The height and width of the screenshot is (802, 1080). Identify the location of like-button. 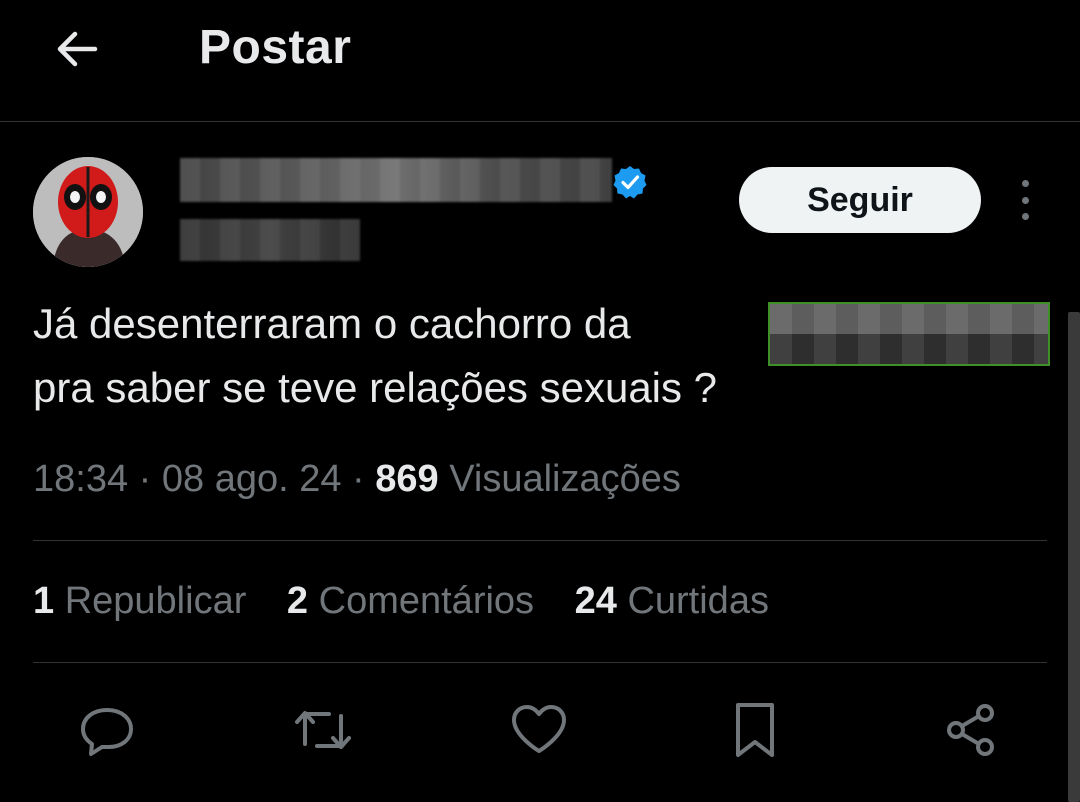
(539, 730).